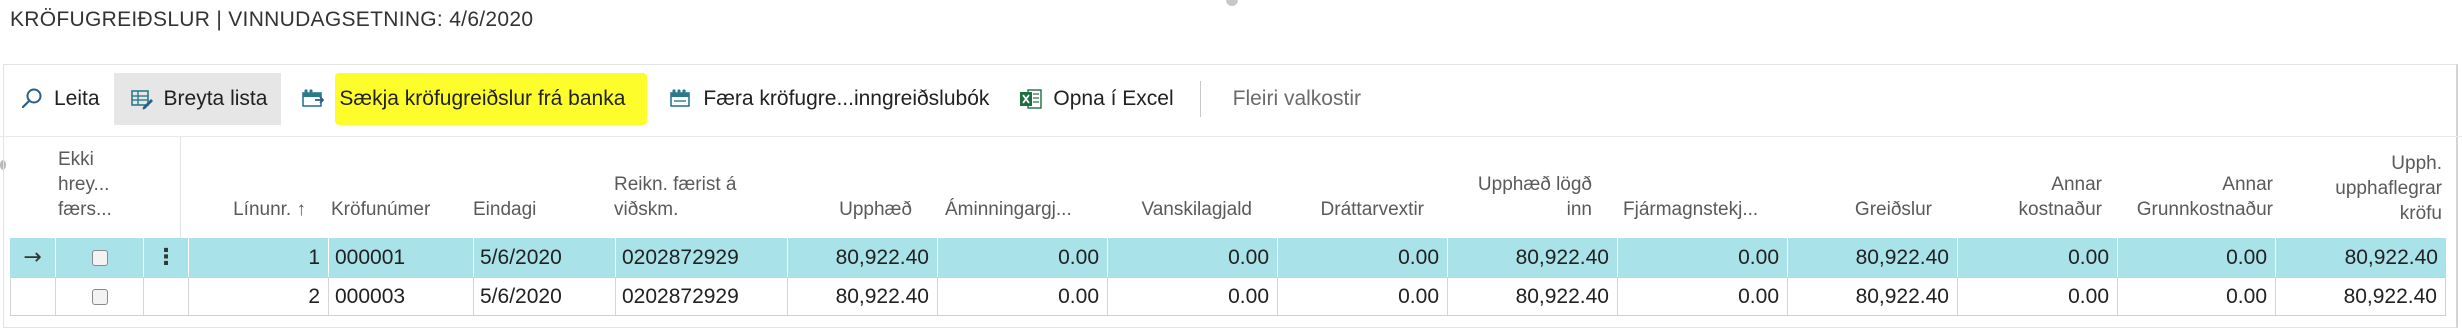 This screenshot has width=2462, height=332. Describe the element at coordinates (491, 99) in the screenshot. I see `fetch-from-bank-label: Sækja kröfugreiðslur frá banka` at that location.